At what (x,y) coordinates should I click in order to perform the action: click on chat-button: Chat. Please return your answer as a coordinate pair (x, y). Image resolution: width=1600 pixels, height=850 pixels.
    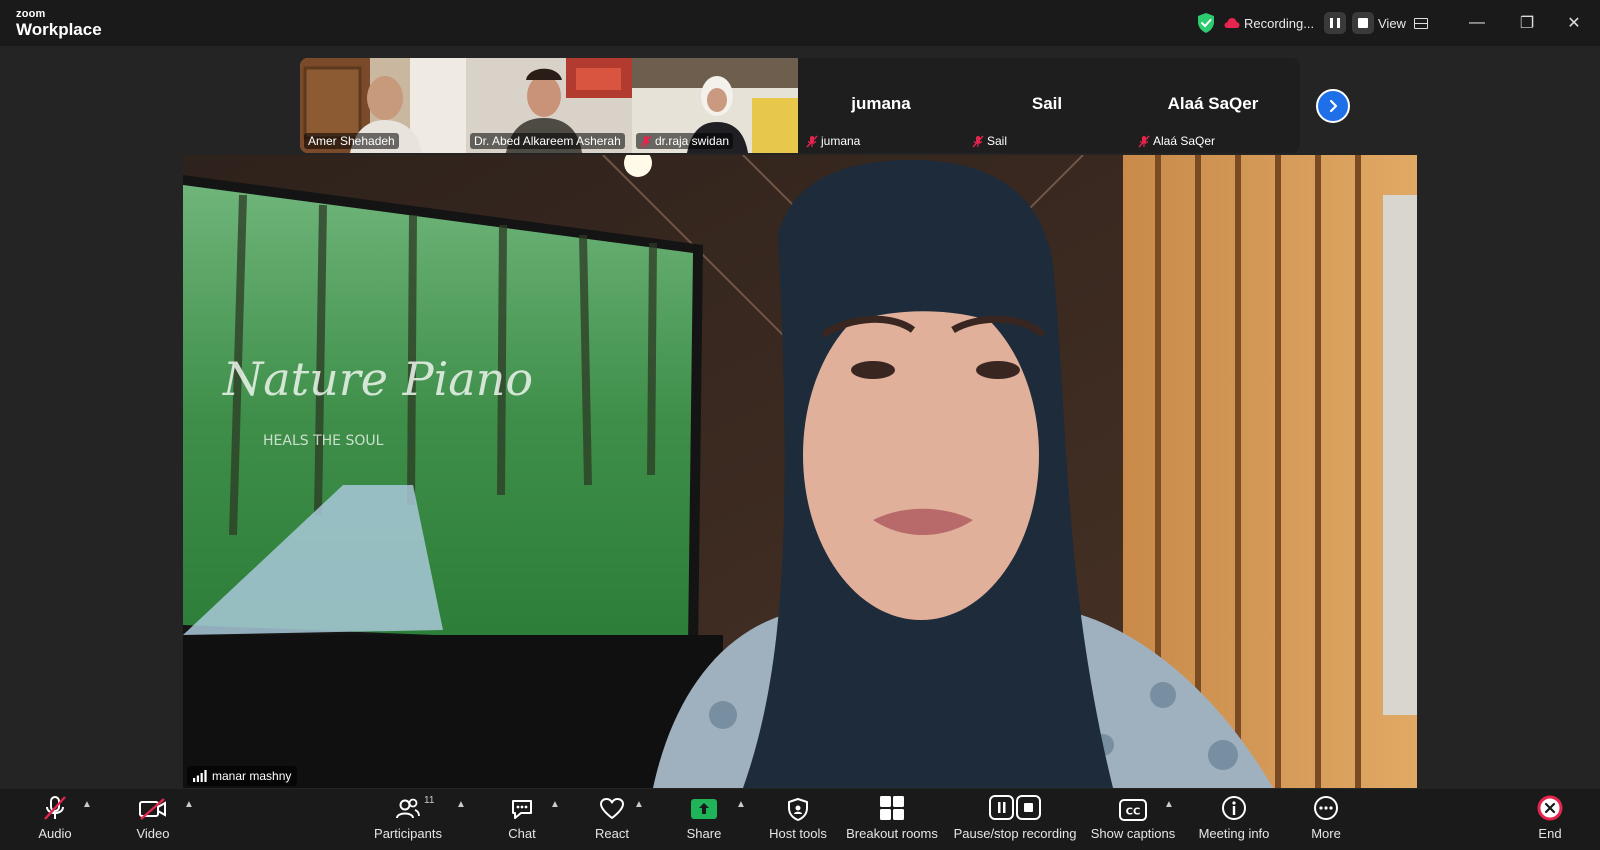
    Looking at the image, I should click on (522, 819).